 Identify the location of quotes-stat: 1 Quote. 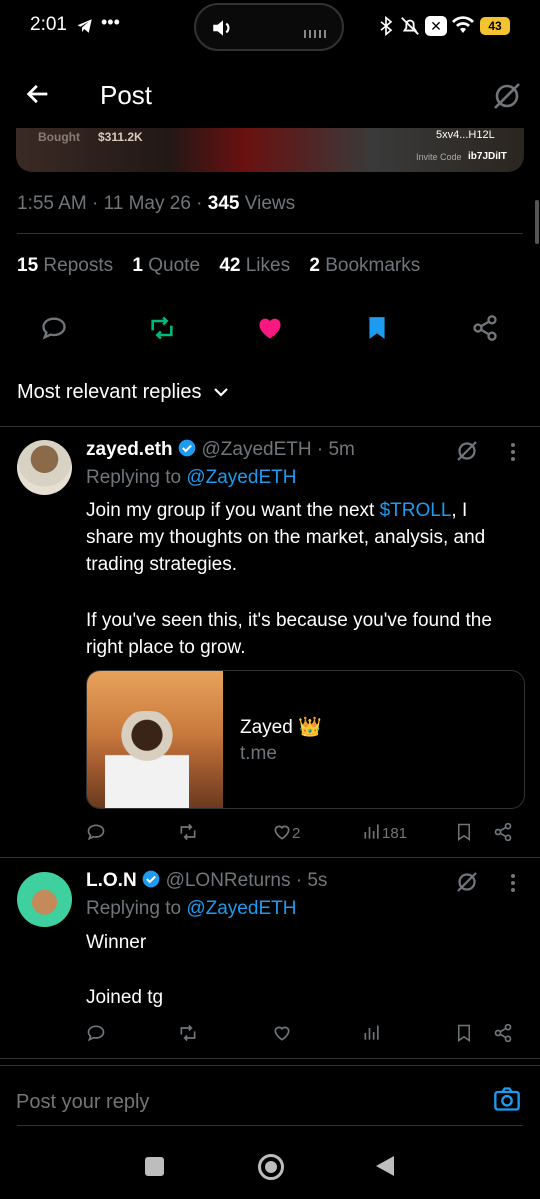
(166, 265).